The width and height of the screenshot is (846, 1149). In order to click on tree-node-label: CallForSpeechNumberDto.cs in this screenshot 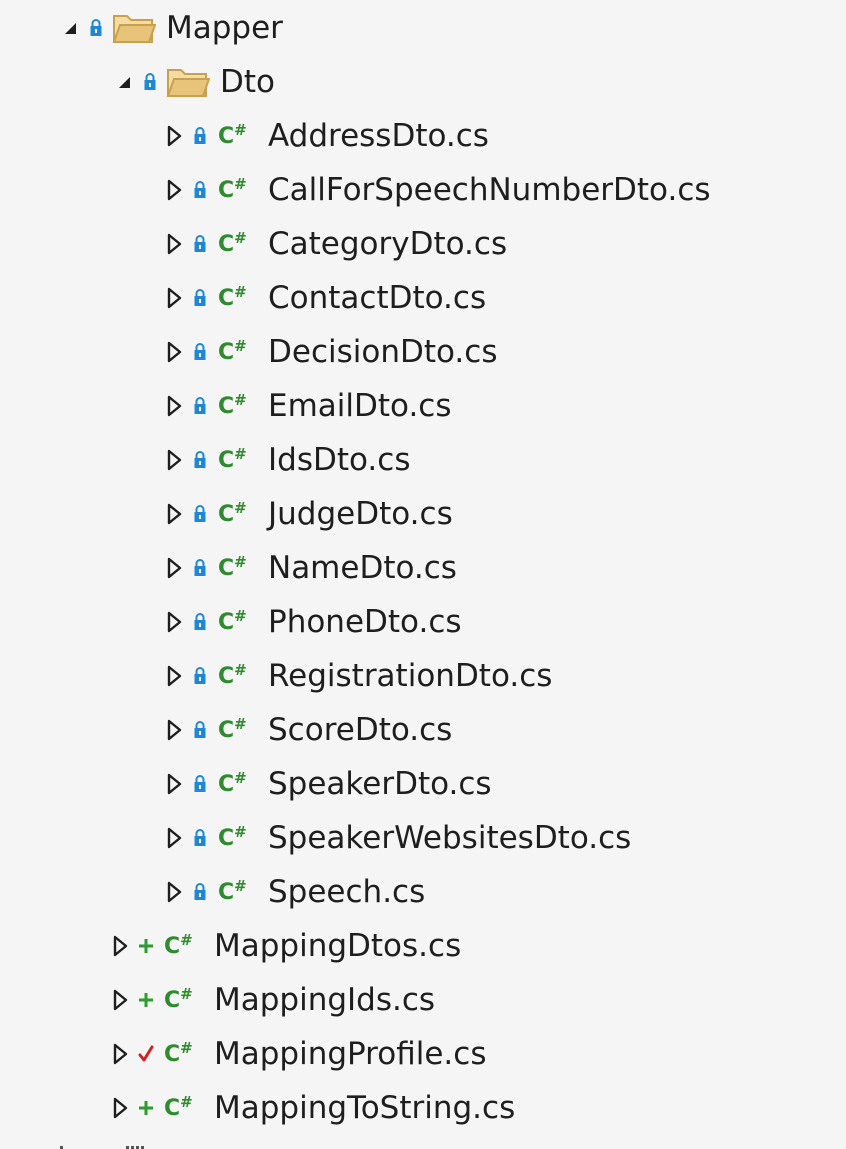, I will do `click(489, 190)`.